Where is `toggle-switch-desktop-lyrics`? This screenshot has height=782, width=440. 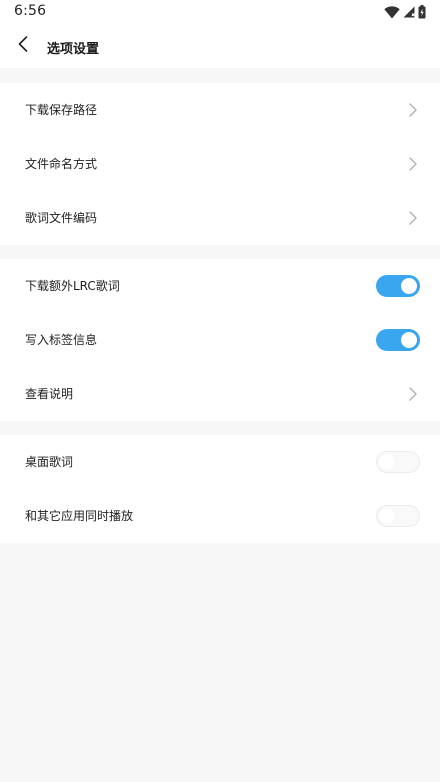 toggle-switch-desktop-lyrics is located at coordinates (398, 462).